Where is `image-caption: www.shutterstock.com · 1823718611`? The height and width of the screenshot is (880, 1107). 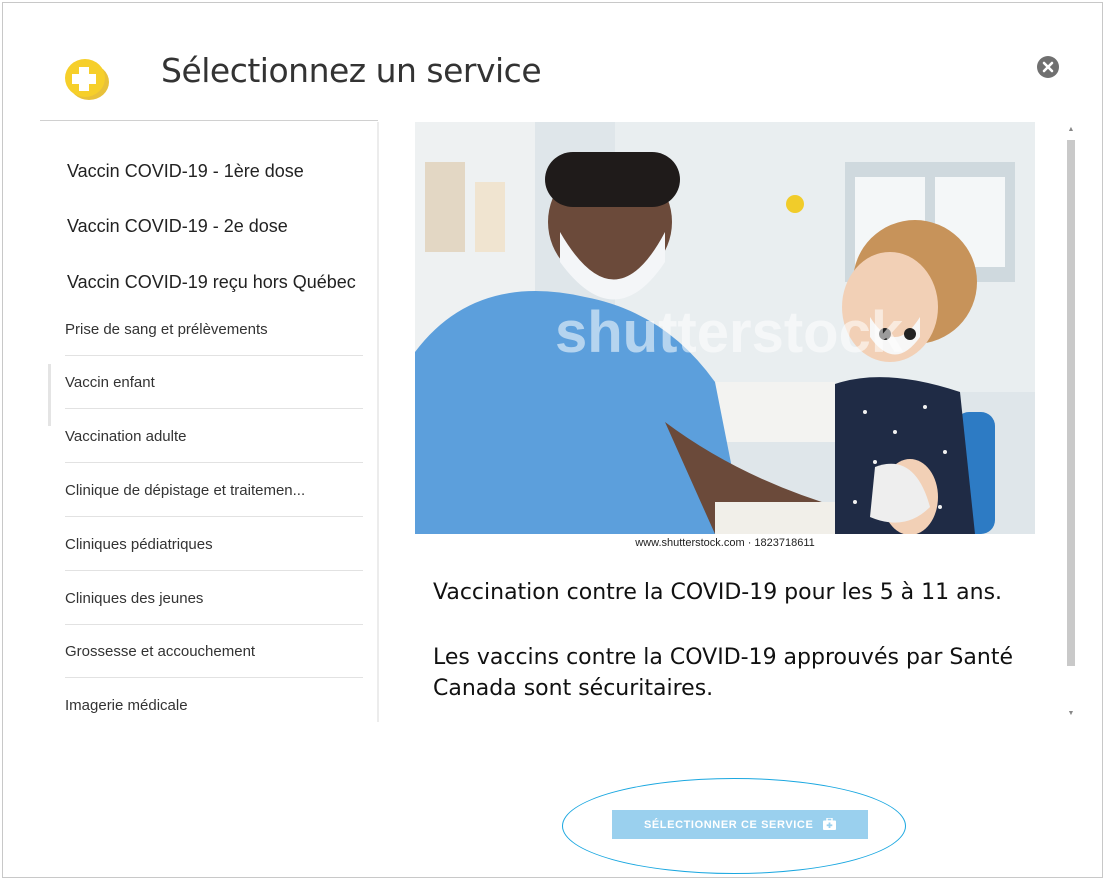
image-caption: www.shutterstock.com · 1823718611 is located at coordinates (725, 543).